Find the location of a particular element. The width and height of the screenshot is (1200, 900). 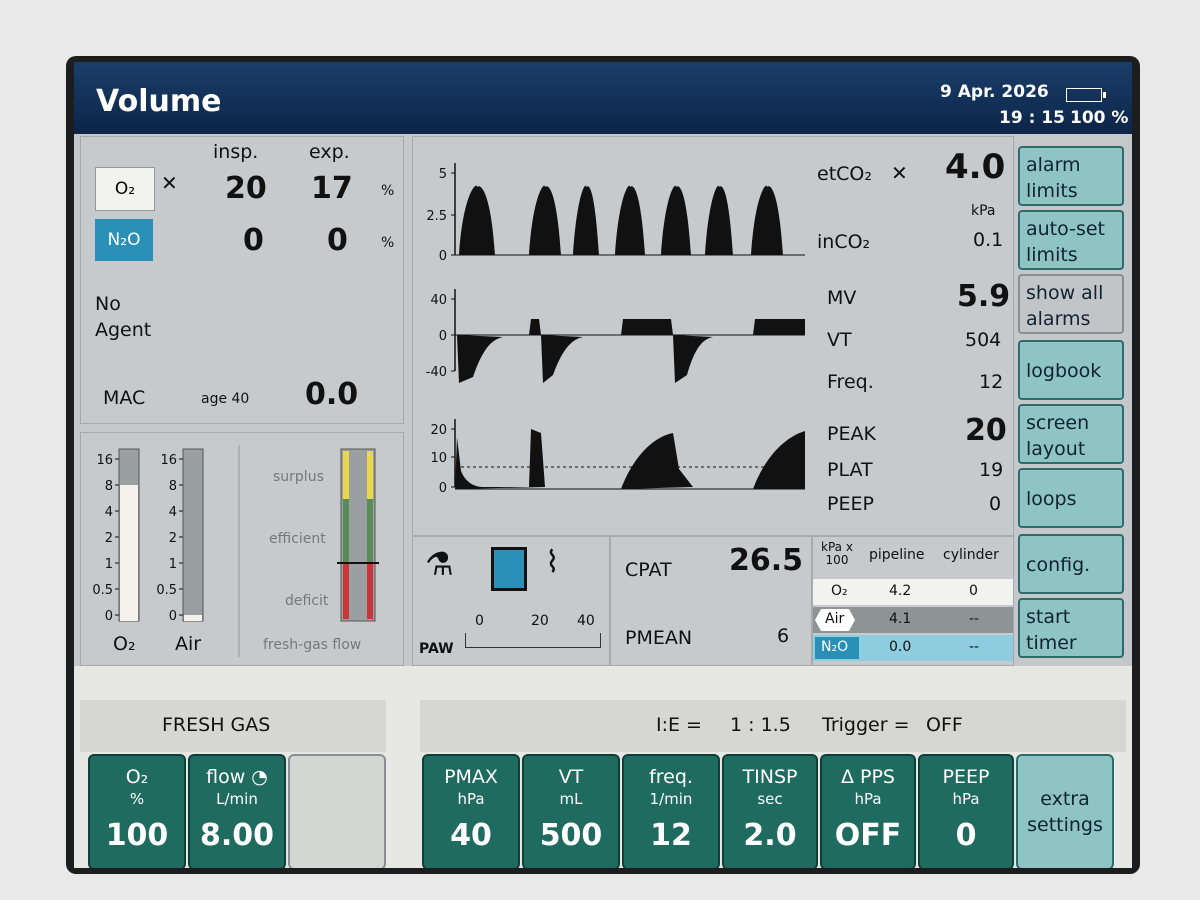

supply-cylinder: -- is located at coordinates (974, 647).